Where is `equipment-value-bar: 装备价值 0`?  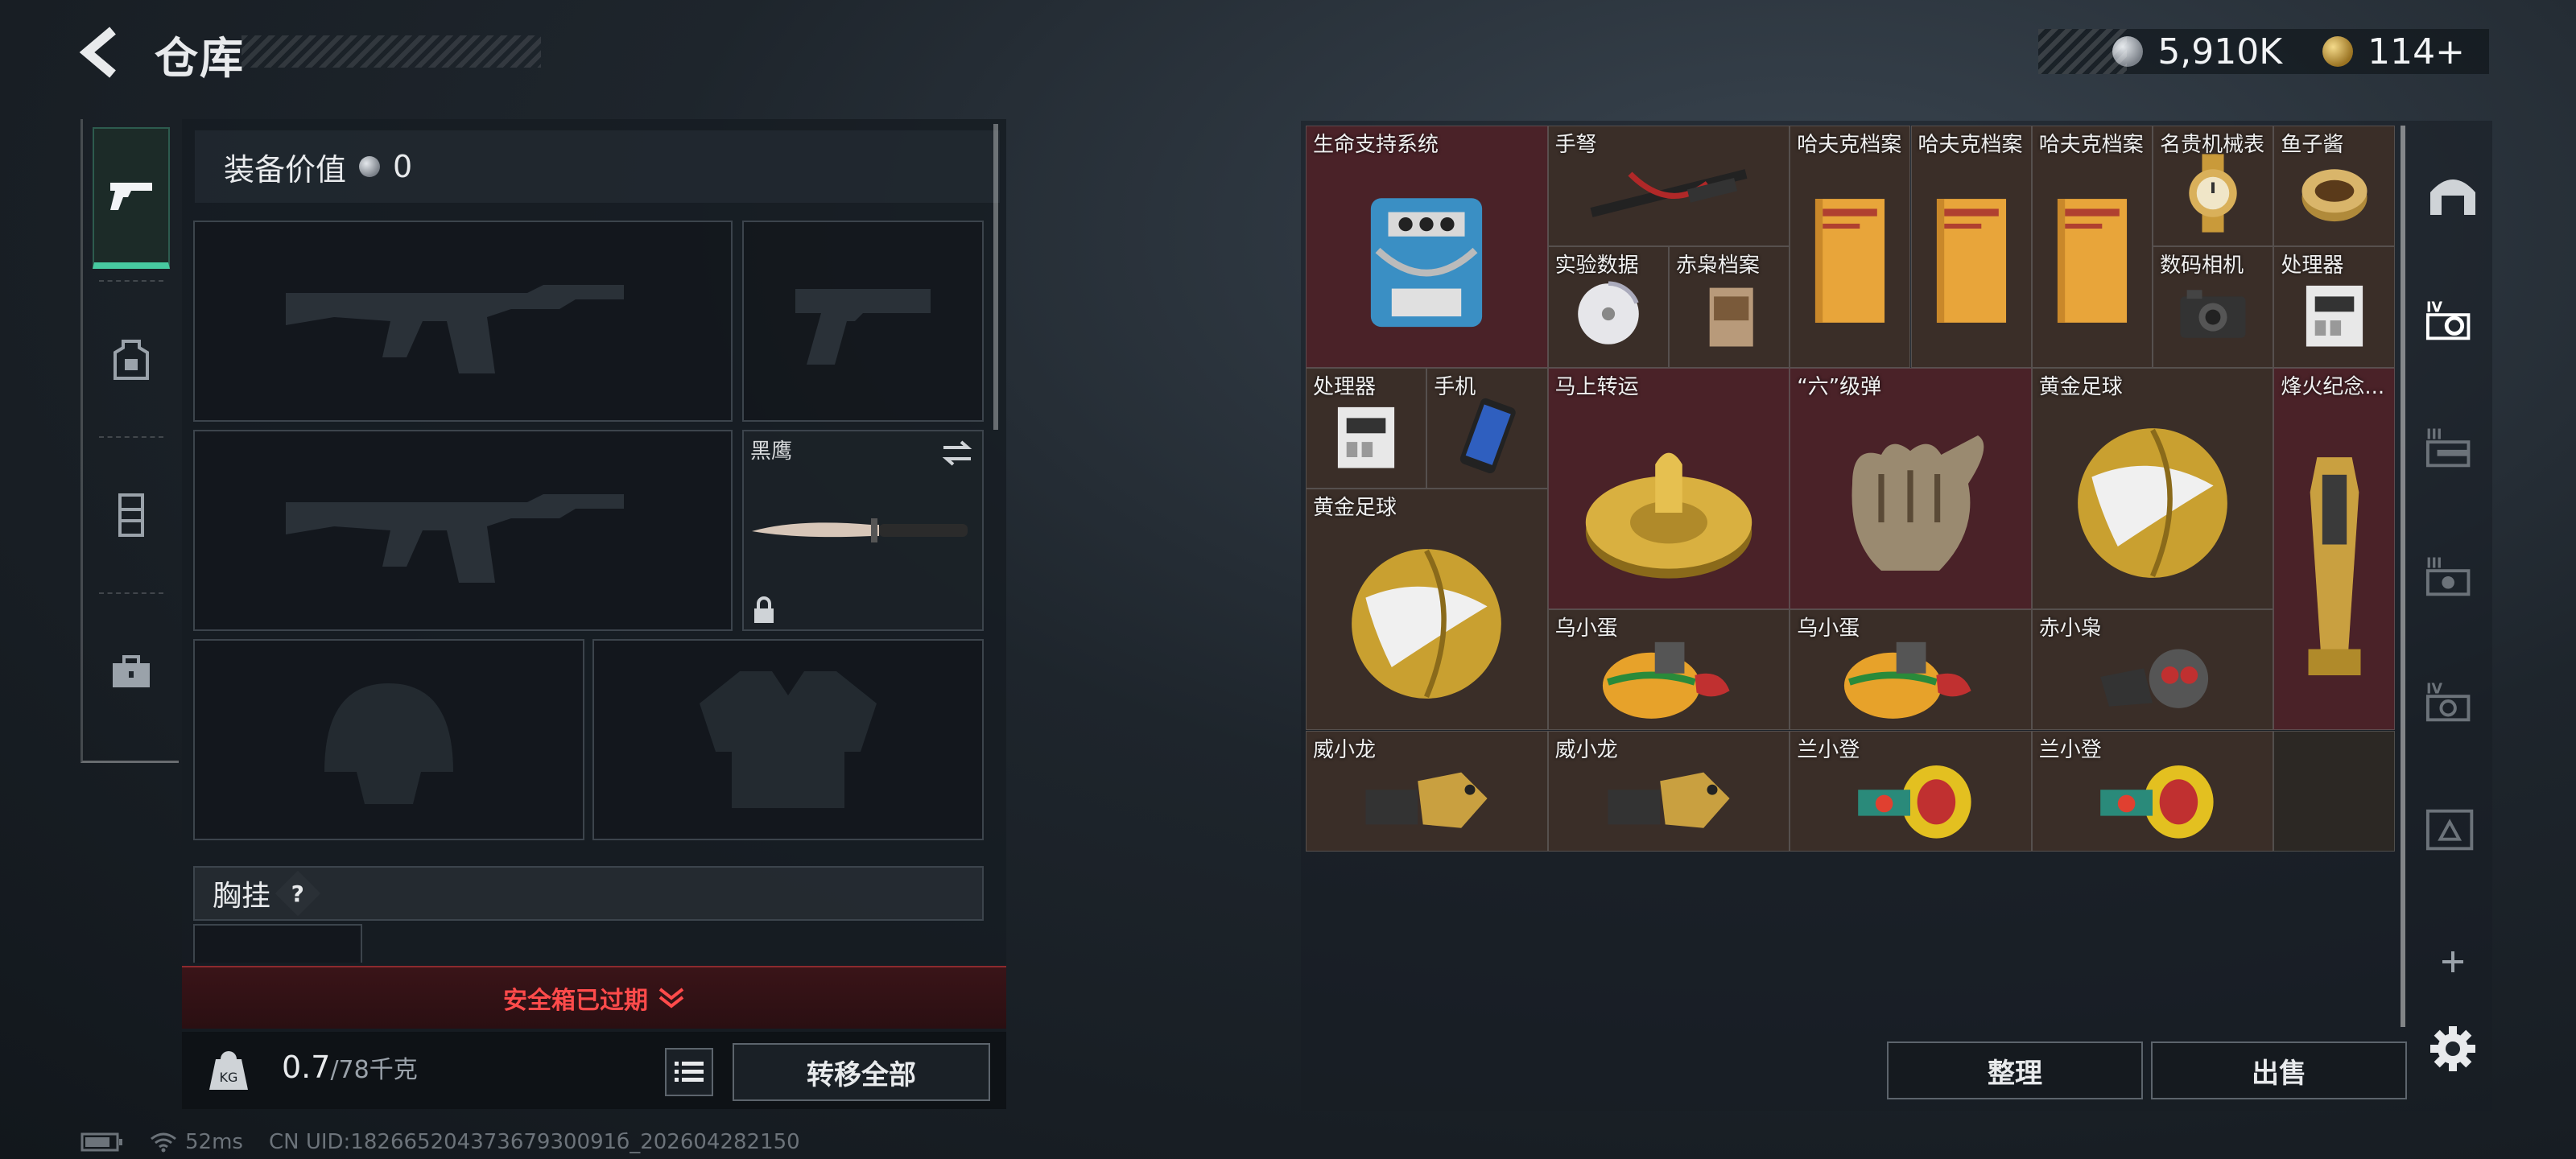
equipment-value-bar: 装备价值 0 is located at coordinates (597, 166).